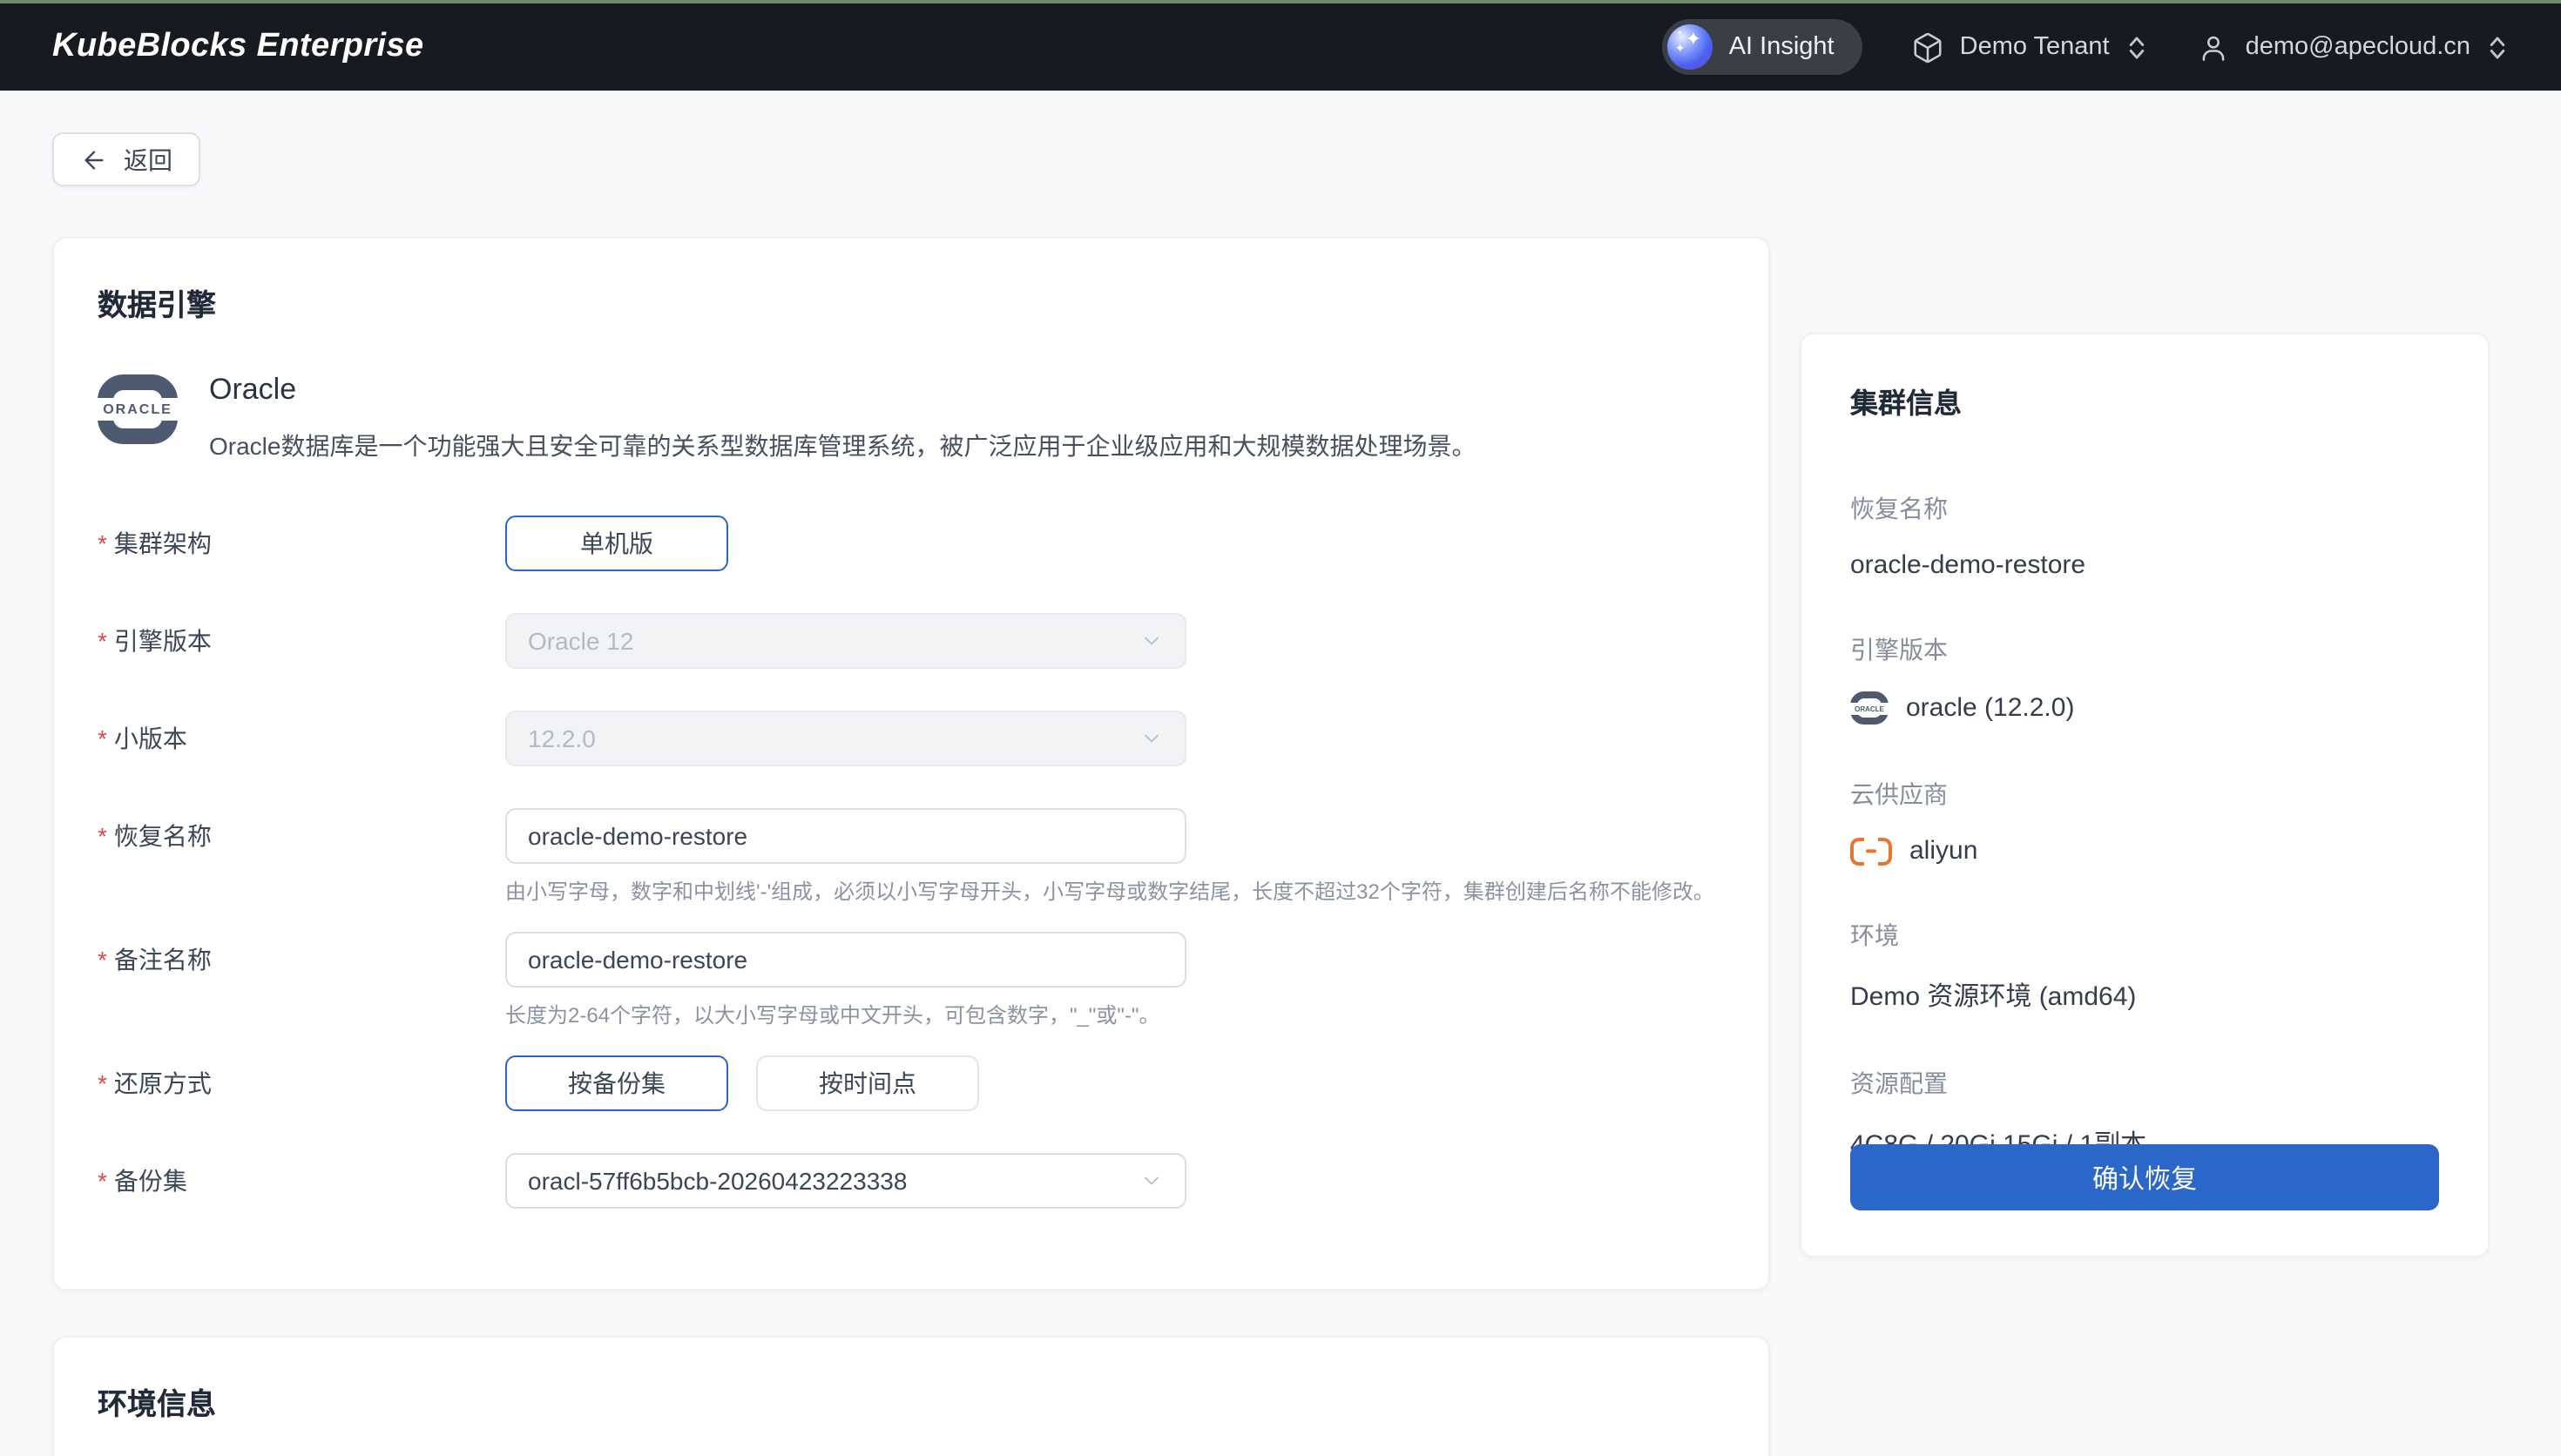 This screenshot has height=1456, width=2561. What do you see at coordinates (1869, 708) in the screenshot?
I see `oracle-mini-icon: ORACLE` at bounding box center [1869, 708].